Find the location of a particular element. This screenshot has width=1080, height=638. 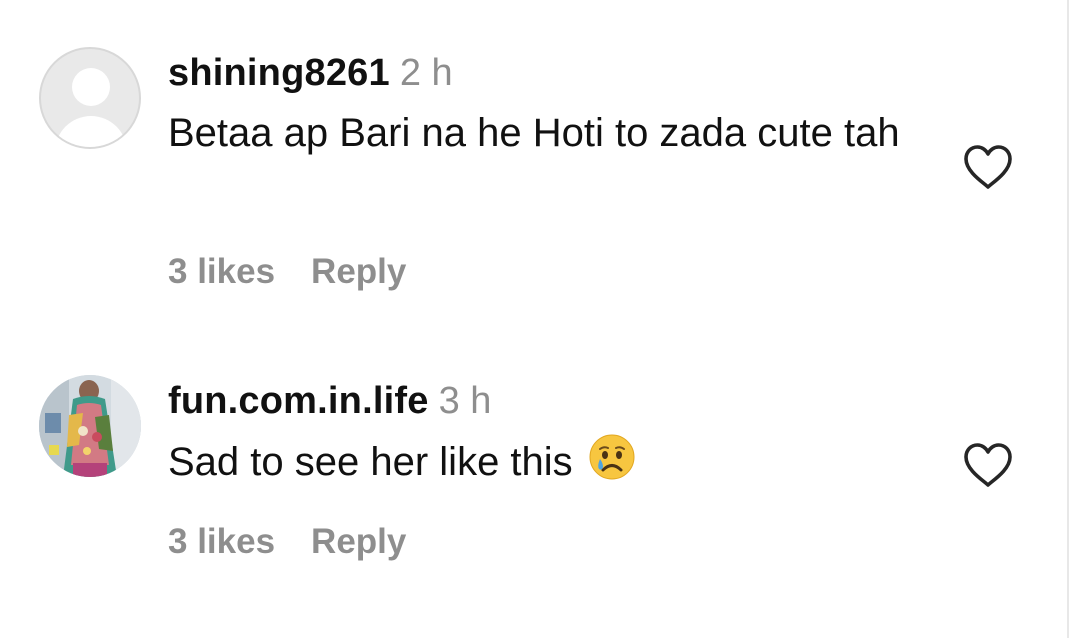

comment-timestamp: 2 h is located at coordinates (426, 73).